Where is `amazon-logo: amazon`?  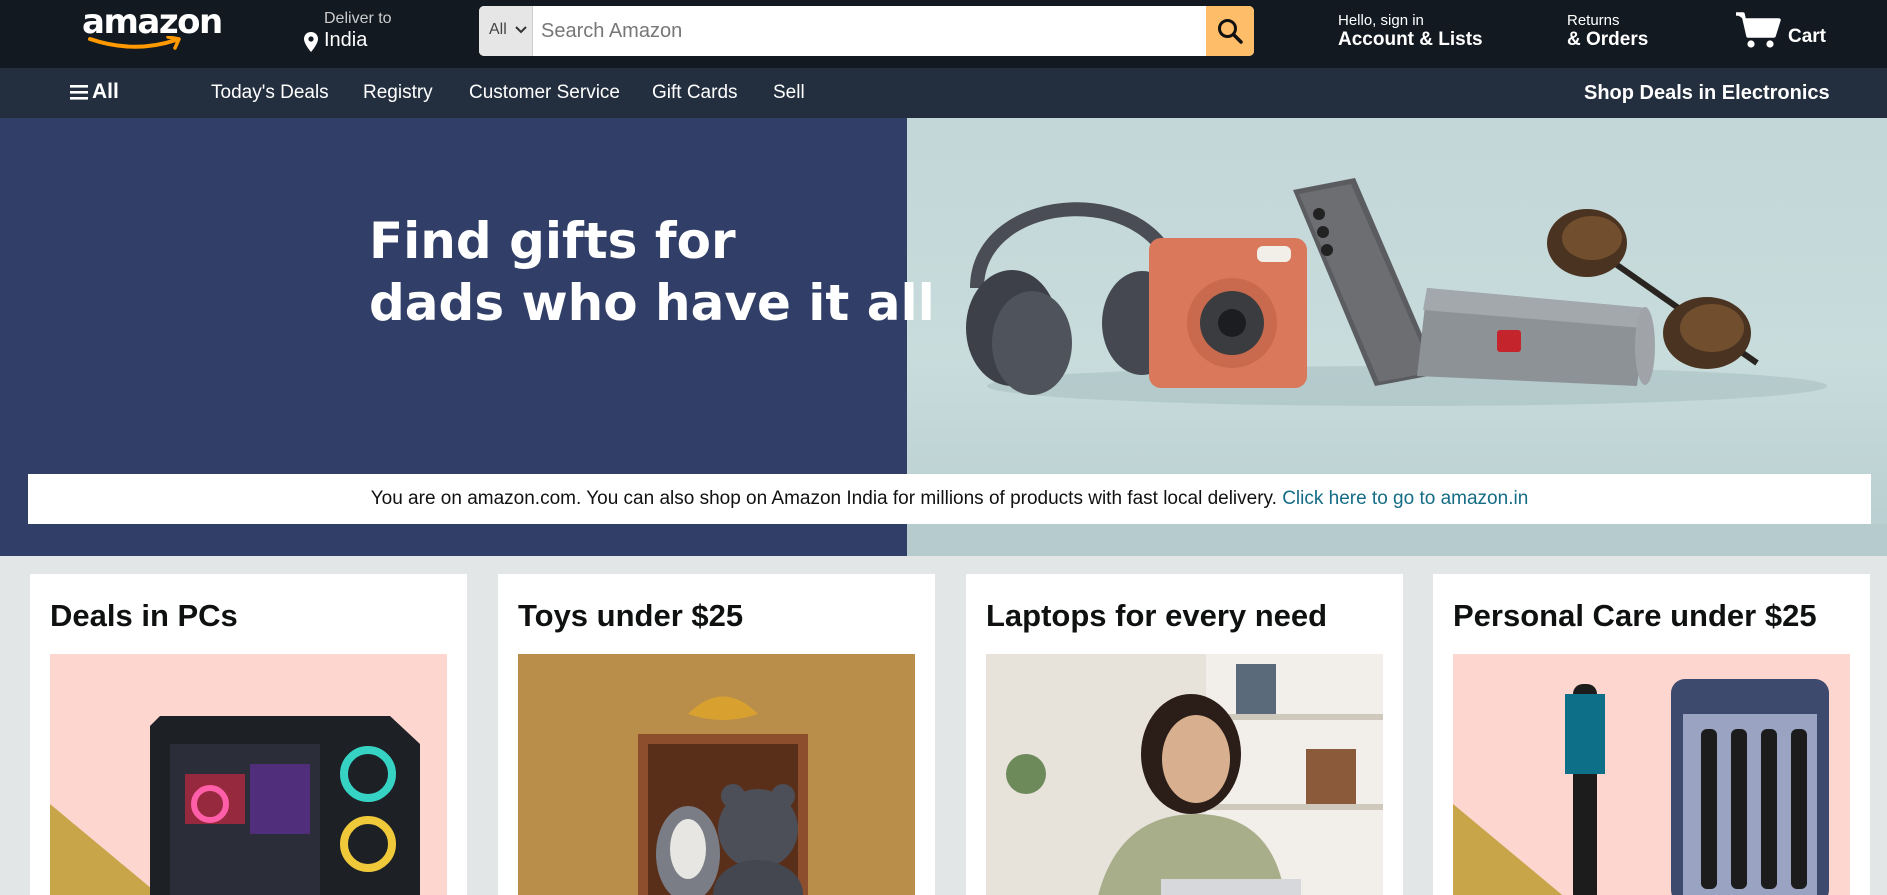
amazon-logo: amazon is located at coordinates (151, 27).